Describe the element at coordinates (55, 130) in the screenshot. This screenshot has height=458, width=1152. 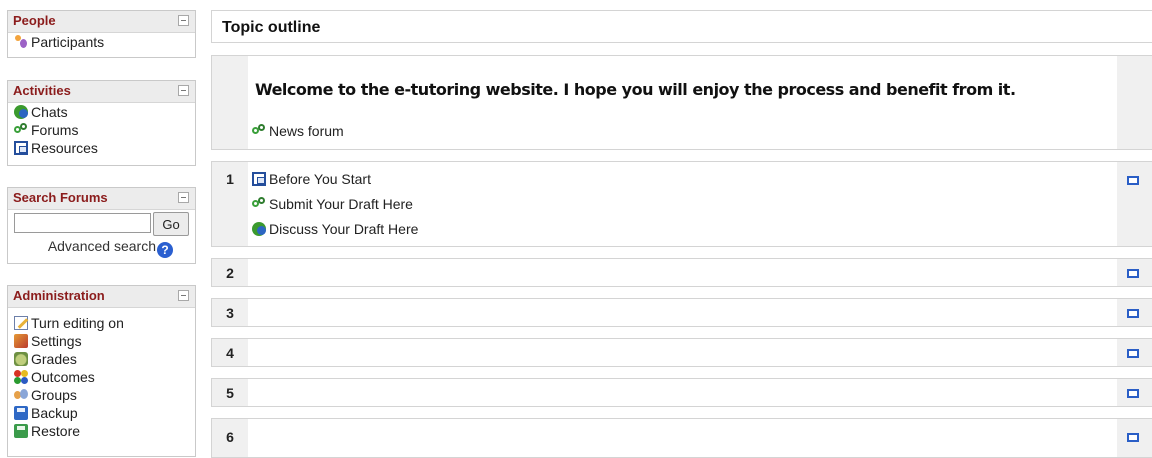
I see `sidebar-item-label: Forums` at that location.